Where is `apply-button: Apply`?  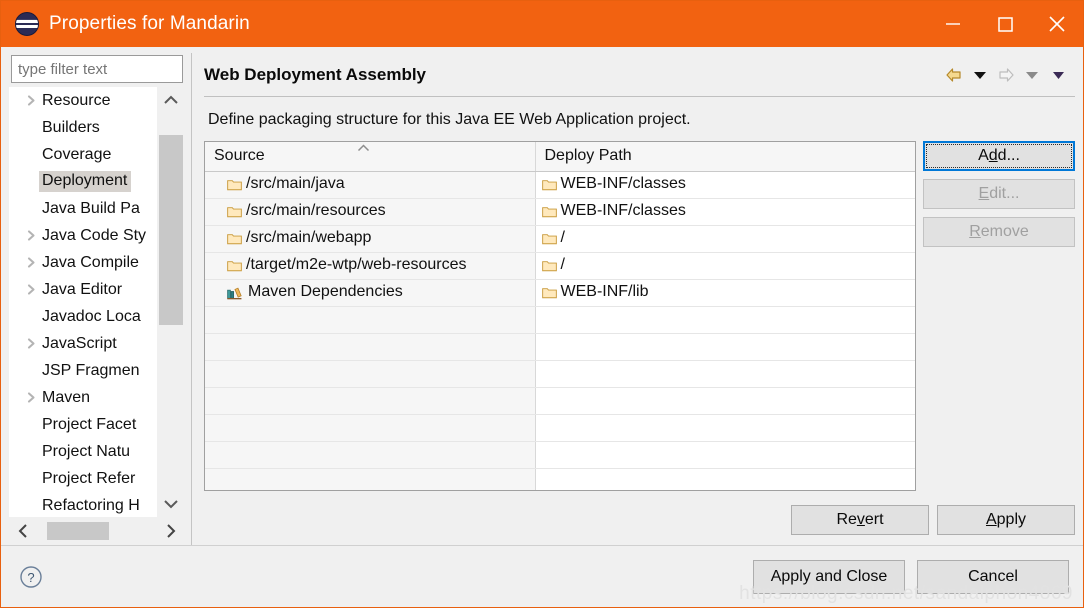
apply-button: Apply is located at coordinates (1006, 520).